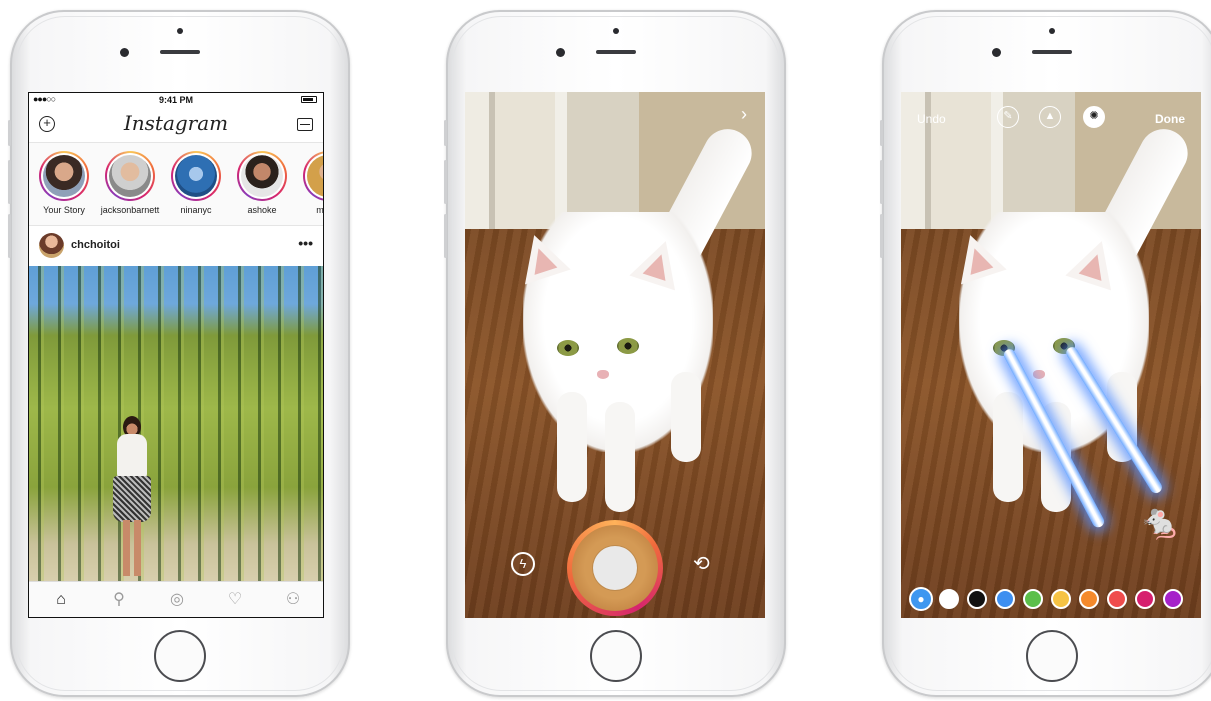 Image resolution: width=1211 pixels, height=701 pixels. I want to click on status-bar: ●●●○○ 9:41 PM, so click(176, 100).